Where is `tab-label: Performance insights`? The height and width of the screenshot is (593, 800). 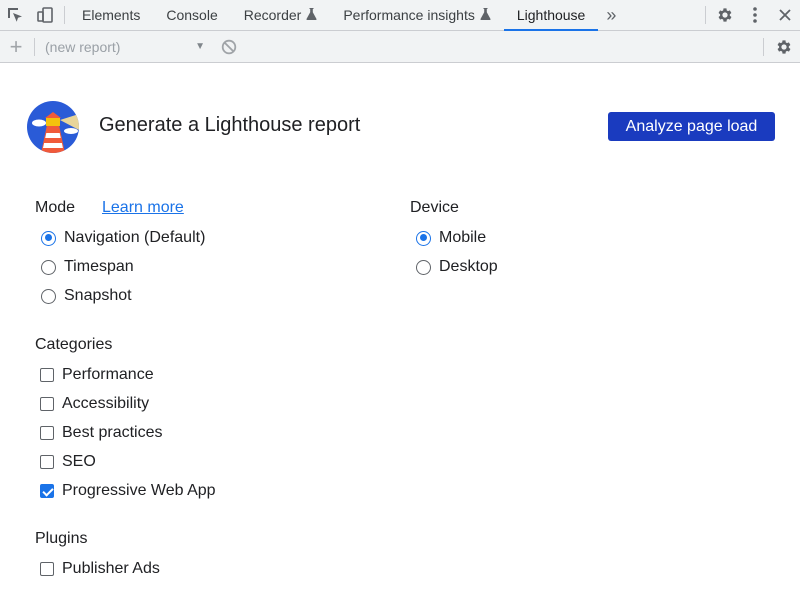
tab-label: Performance insights is located at coordinates (409, 15).